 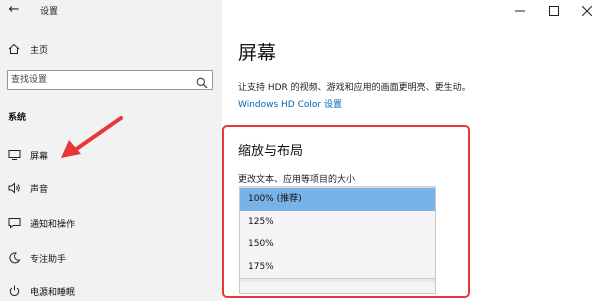 I want to click on monitor-icon, so click(x=14, y=155).